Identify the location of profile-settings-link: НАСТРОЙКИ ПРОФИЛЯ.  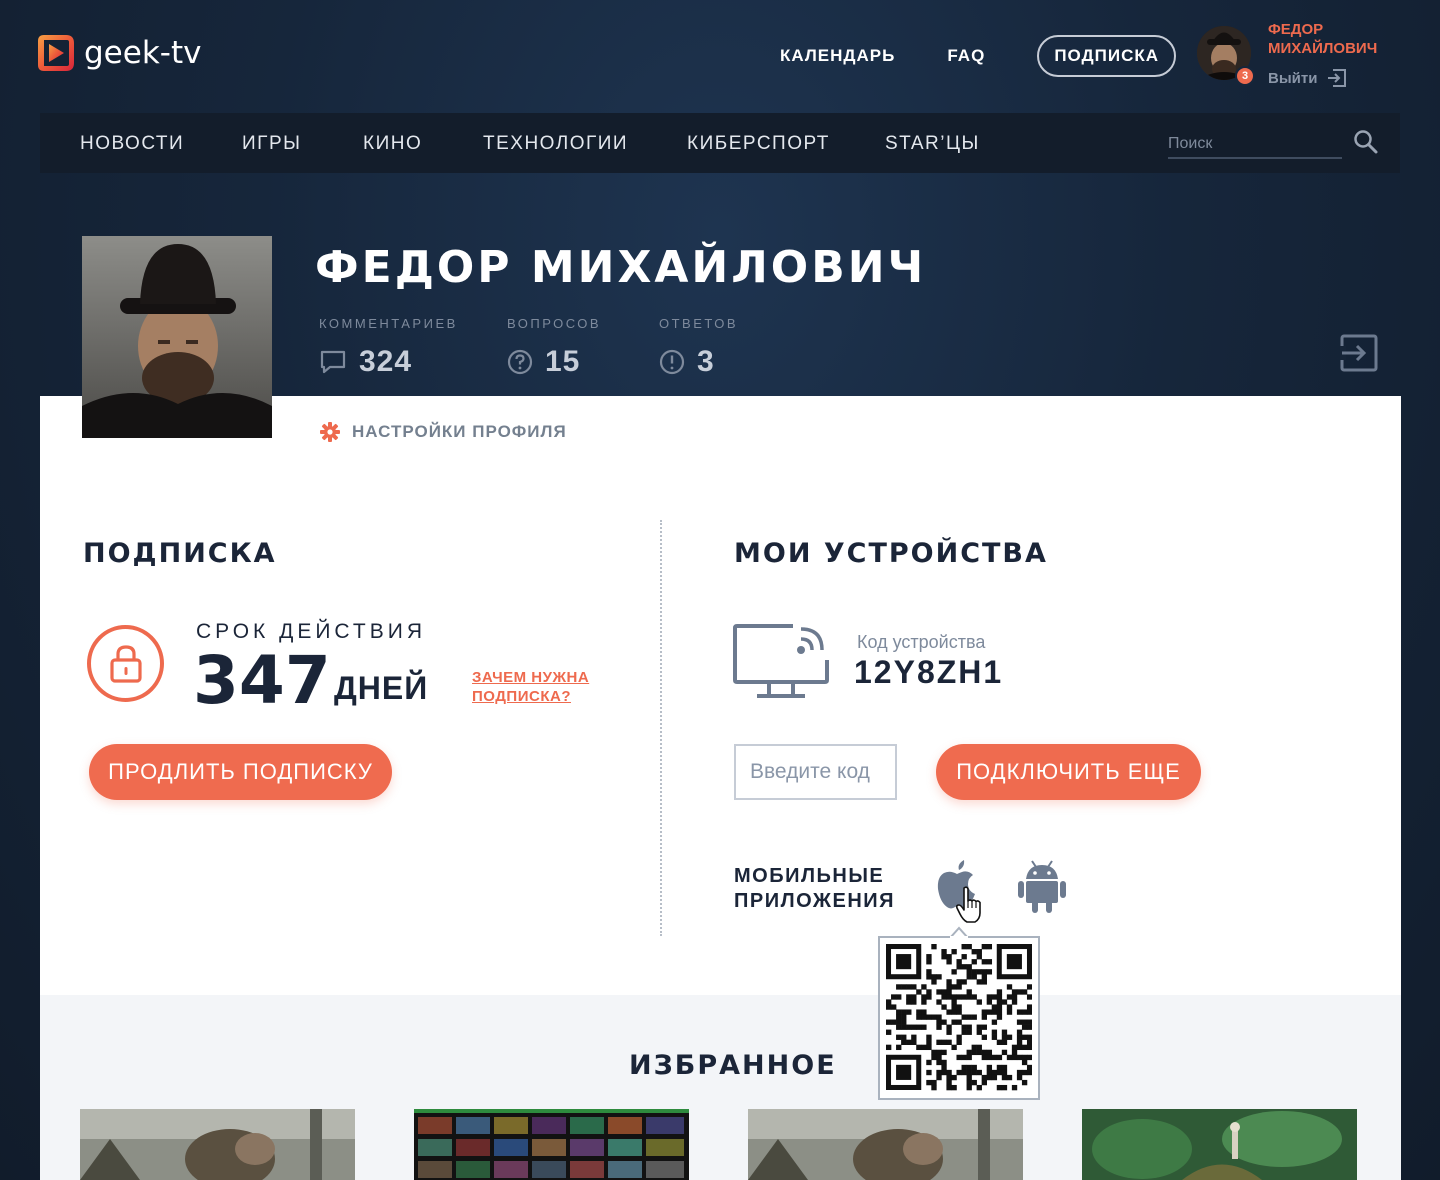
(443, 432).